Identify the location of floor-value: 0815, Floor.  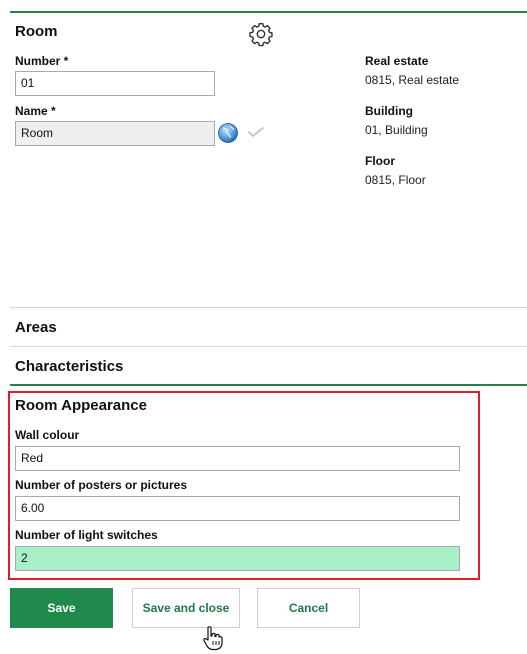
(395, 180).